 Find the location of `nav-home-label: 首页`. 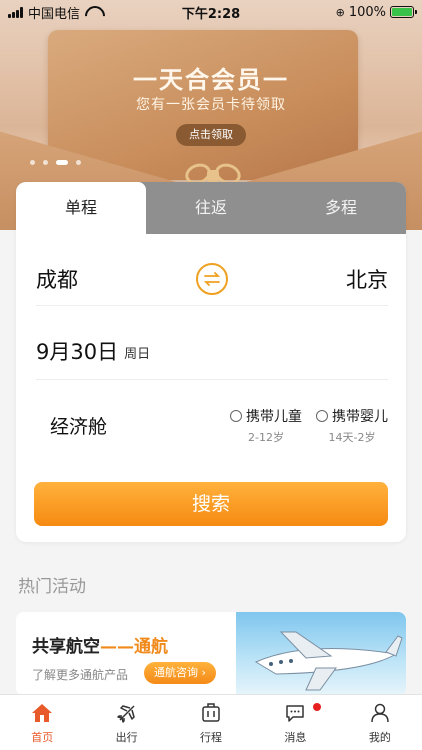

nav-home-label: 首页 is located at coordinates (42, 737).